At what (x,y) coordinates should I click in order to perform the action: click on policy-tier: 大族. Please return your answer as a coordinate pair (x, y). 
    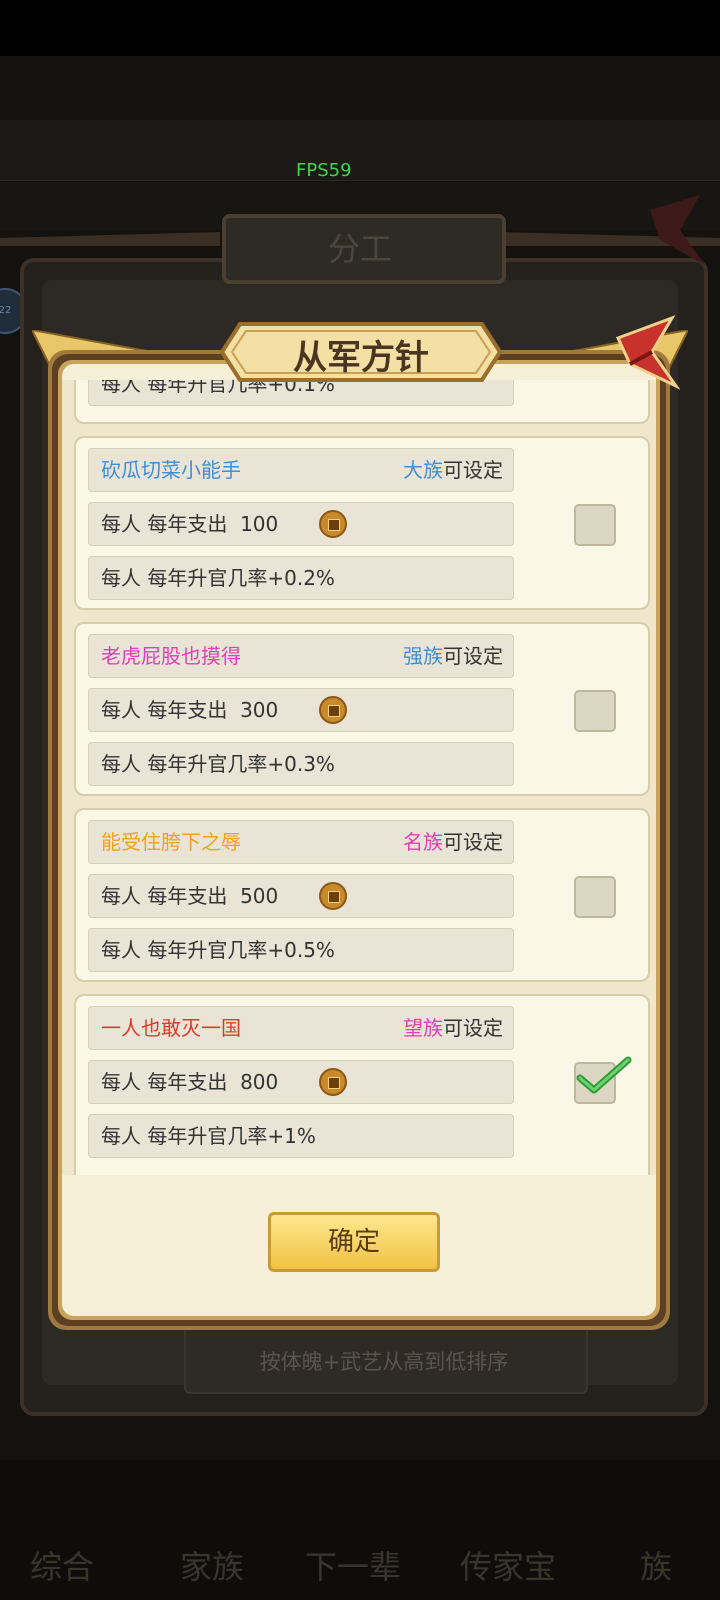
    Looking at the image, I should click on (423, 470).